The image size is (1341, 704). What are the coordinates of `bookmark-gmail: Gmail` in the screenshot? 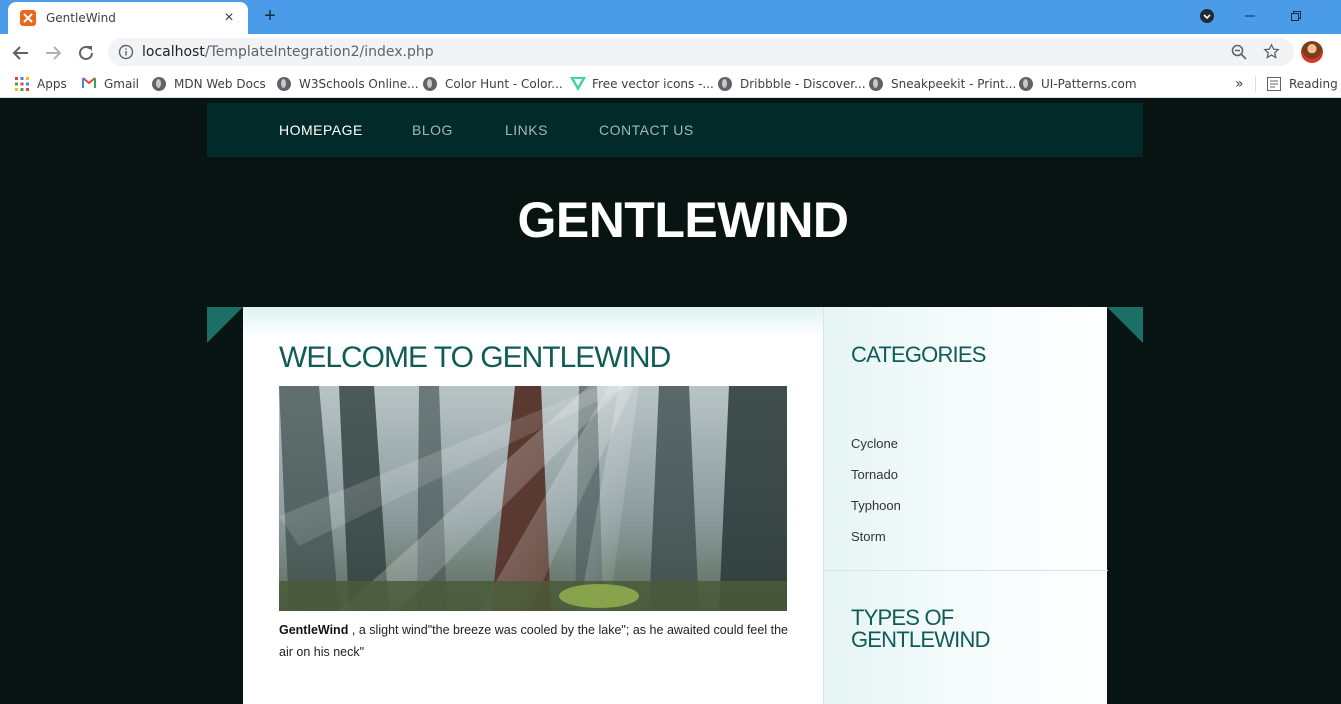 It's located at (110, 84).